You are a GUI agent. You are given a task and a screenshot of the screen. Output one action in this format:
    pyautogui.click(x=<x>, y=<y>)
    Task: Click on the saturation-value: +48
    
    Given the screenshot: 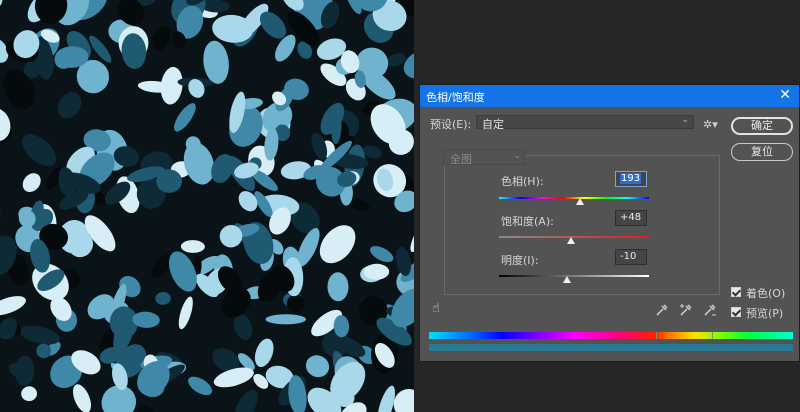 What is the action you would take?
    pyautogui.click(x=631, y=217)
    